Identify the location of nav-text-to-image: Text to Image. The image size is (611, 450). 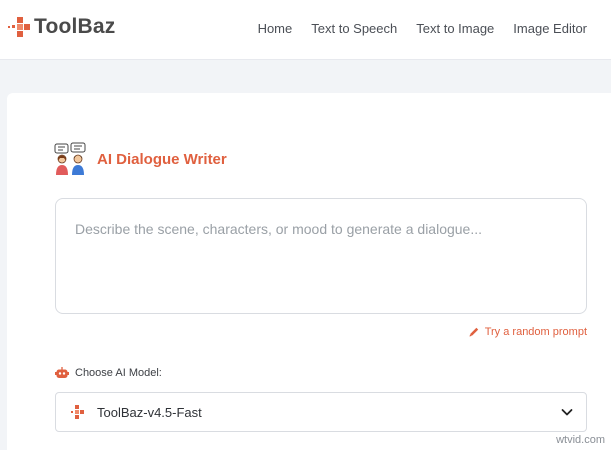
(455, 28).